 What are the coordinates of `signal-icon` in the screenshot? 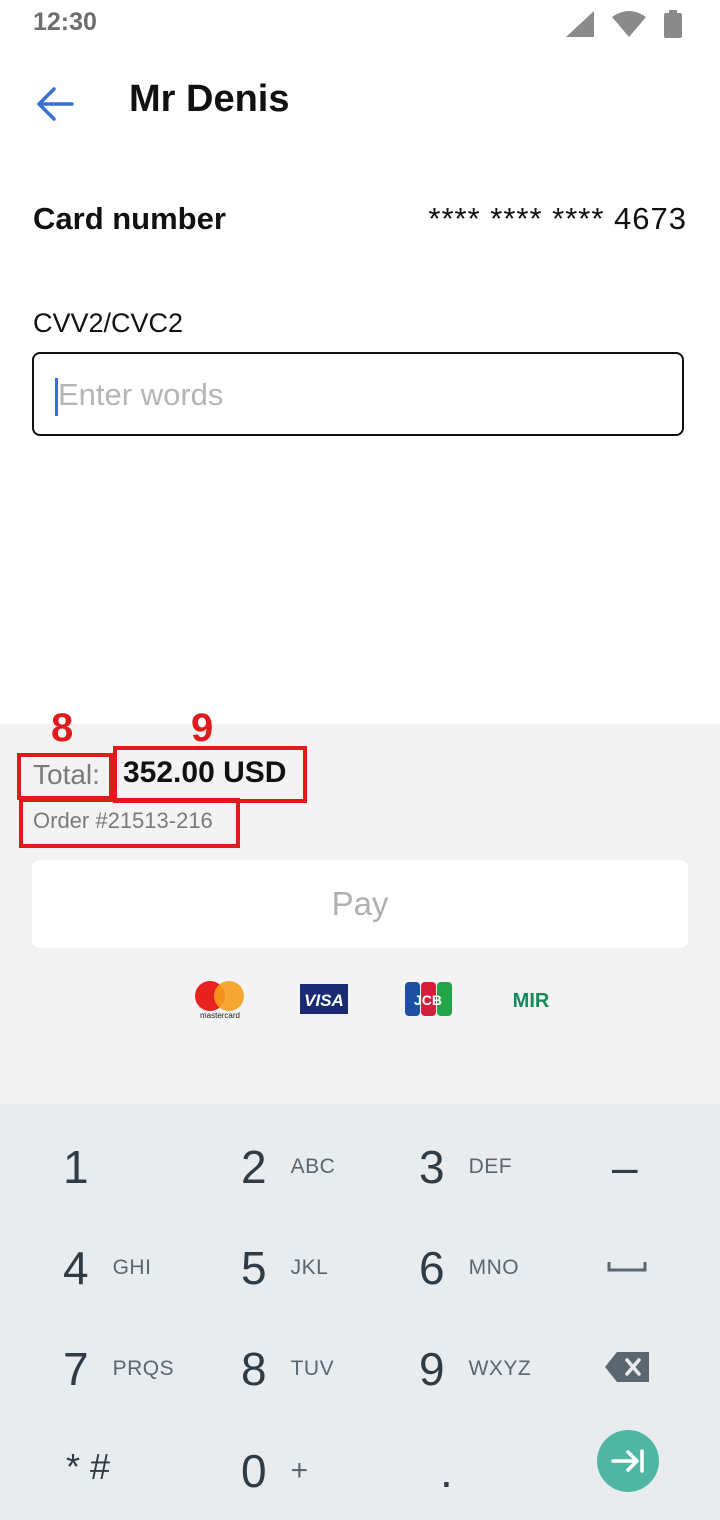 It's located at (580, 24).